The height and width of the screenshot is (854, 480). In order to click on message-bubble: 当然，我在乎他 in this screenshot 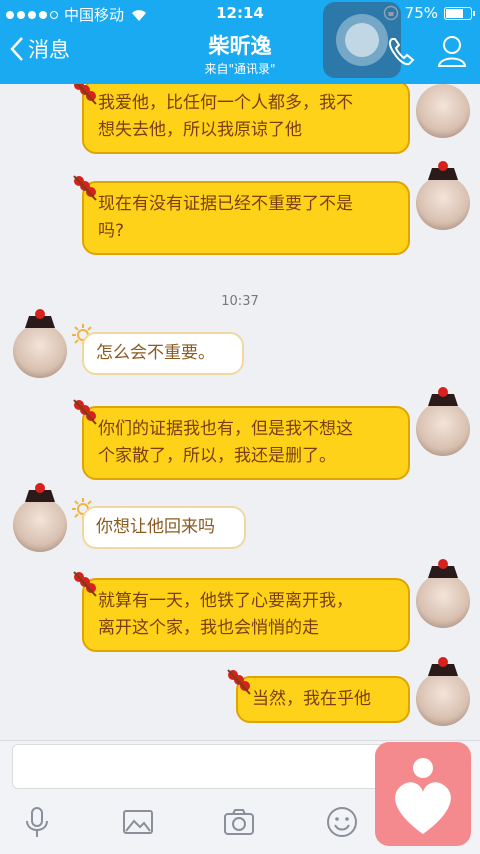, I will do `click(323, 699)`.